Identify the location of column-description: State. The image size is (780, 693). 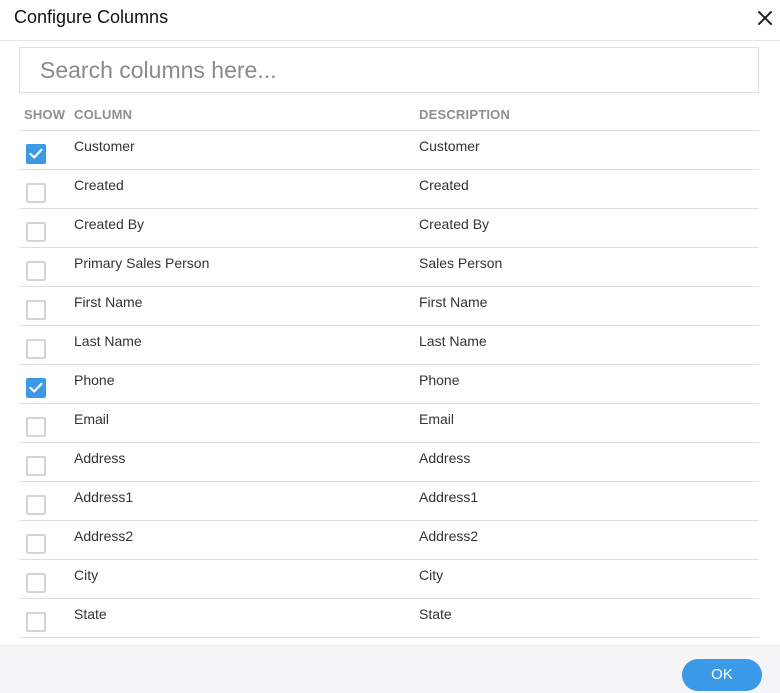
(435, 614).